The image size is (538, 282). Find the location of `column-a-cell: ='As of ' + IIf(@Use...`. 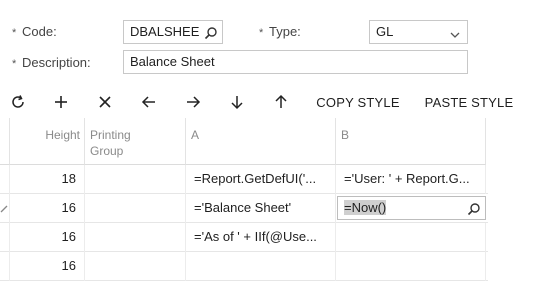

column-a-cell: ='As of ' + IIf(@Use... is located at coordinates (261, 237).